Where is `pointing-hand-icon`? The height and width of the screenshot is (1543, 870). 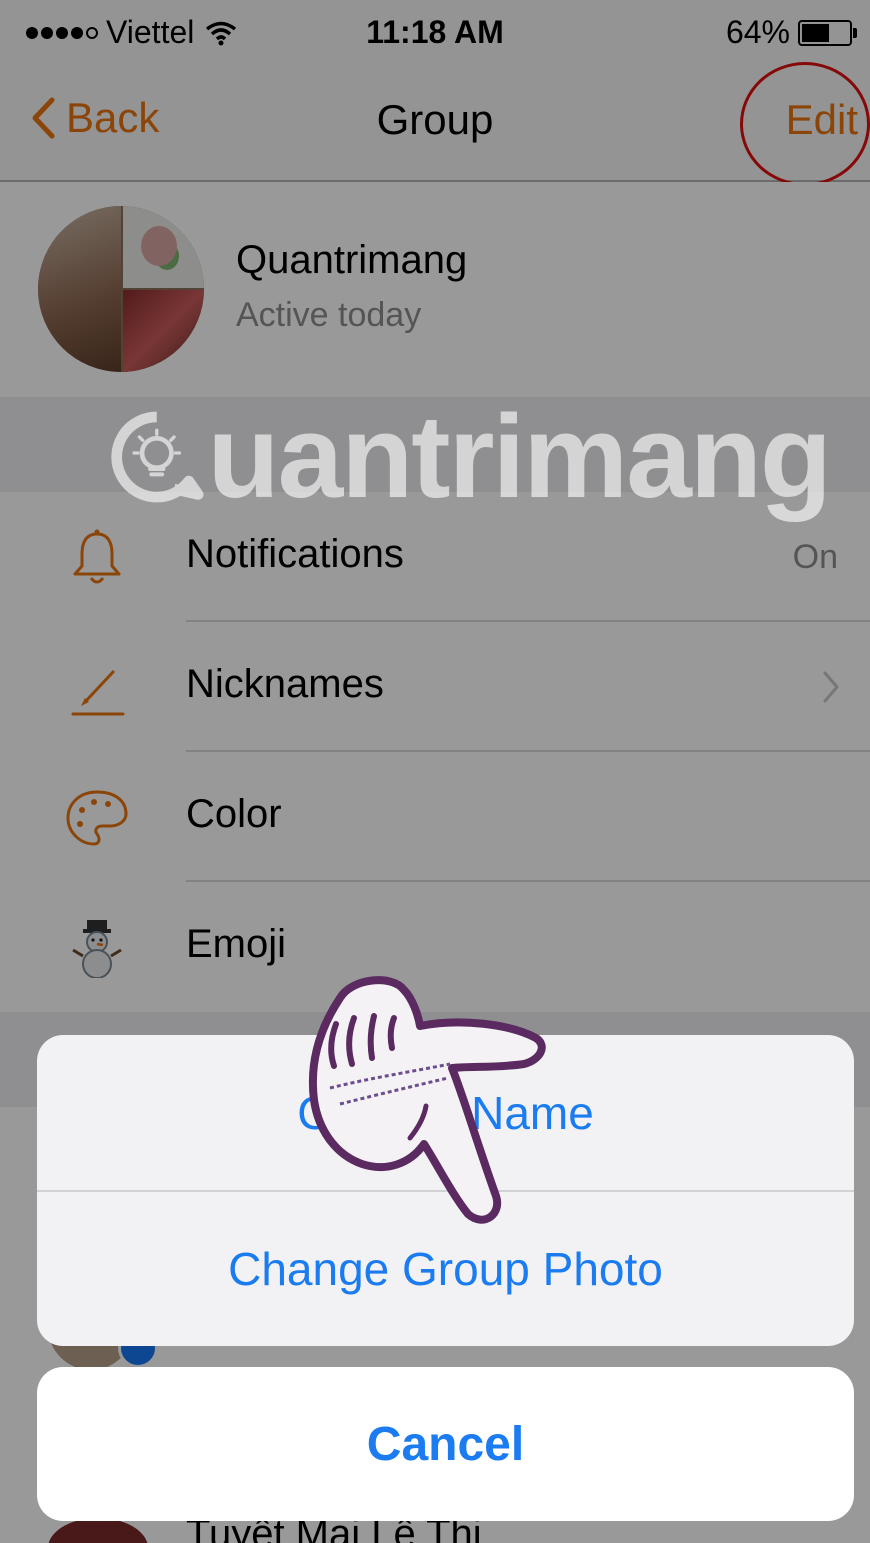
pointing-hand-icon is located at coordinates (427, 1100).